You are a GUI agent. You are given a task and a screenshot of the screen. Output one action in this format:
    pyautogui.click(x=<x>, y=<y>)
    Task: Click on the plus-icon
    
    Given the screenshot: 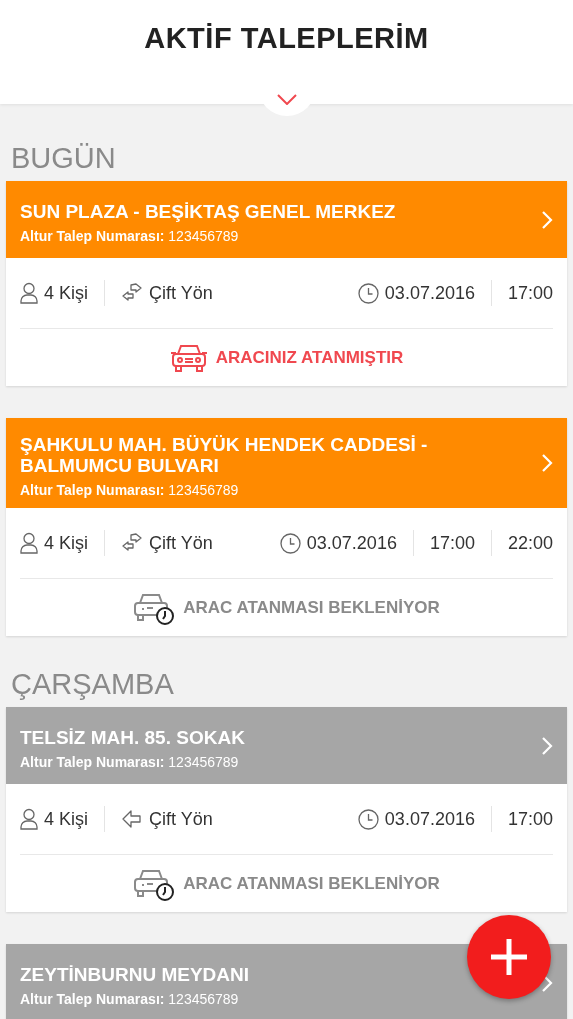 What is the action you would take?
    pyautogui.click(x=509, y=957)
    